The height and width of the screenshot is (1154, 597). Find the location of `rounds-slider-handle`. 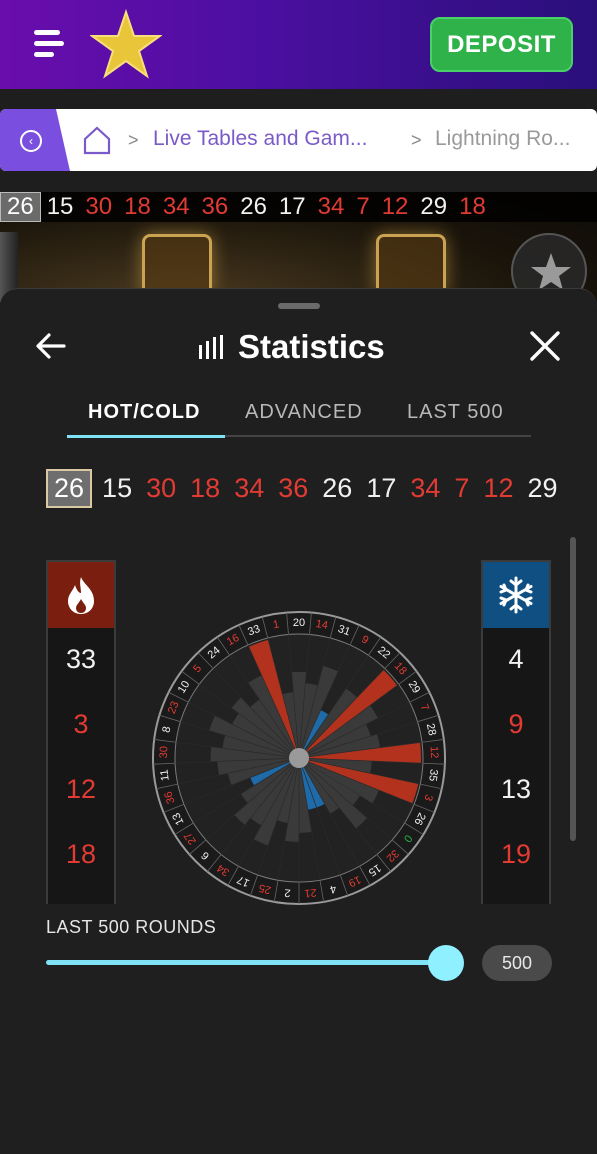

rounds-slider-handle is located at coordinates (446, 963).